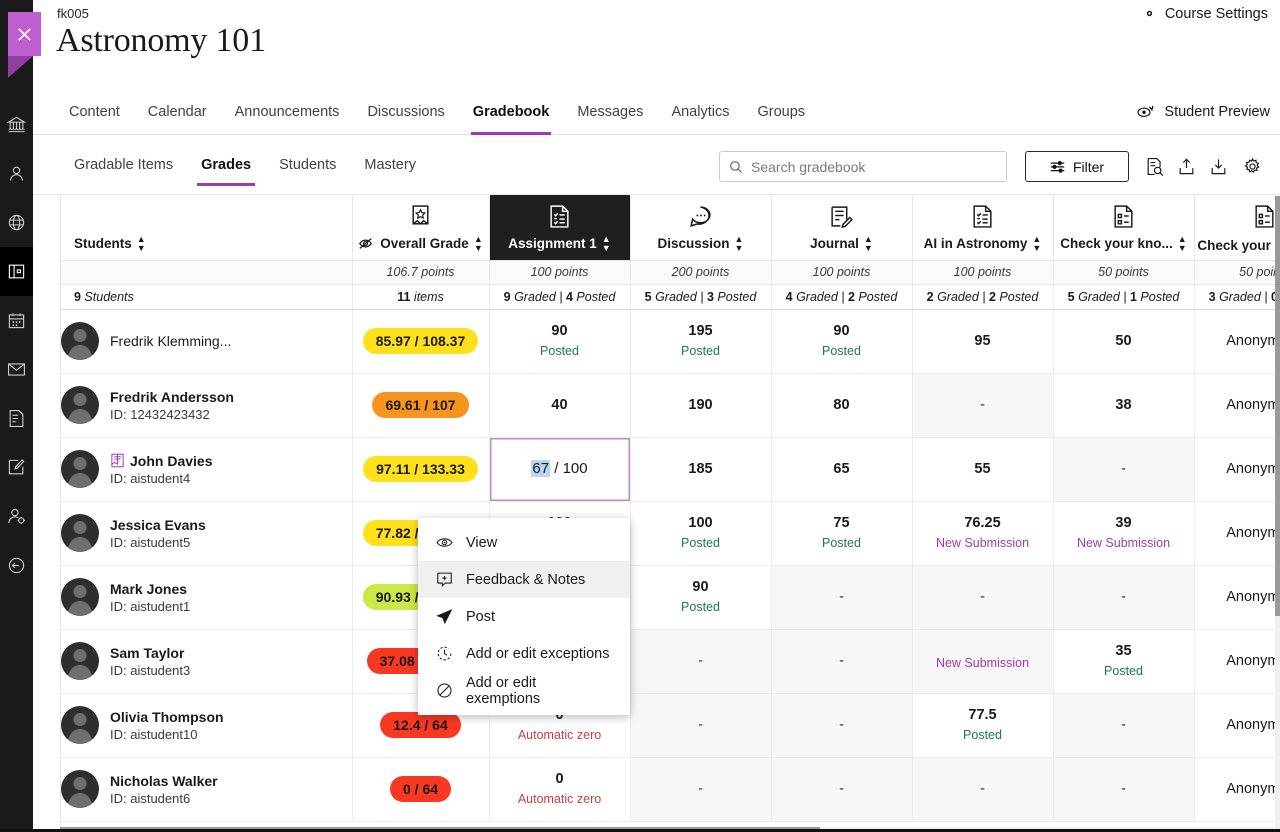 Image resolution: width=1280 pixels, height=832 pixels. I want to click on grade-cell: 39 New Submission, so click(1124, 533).